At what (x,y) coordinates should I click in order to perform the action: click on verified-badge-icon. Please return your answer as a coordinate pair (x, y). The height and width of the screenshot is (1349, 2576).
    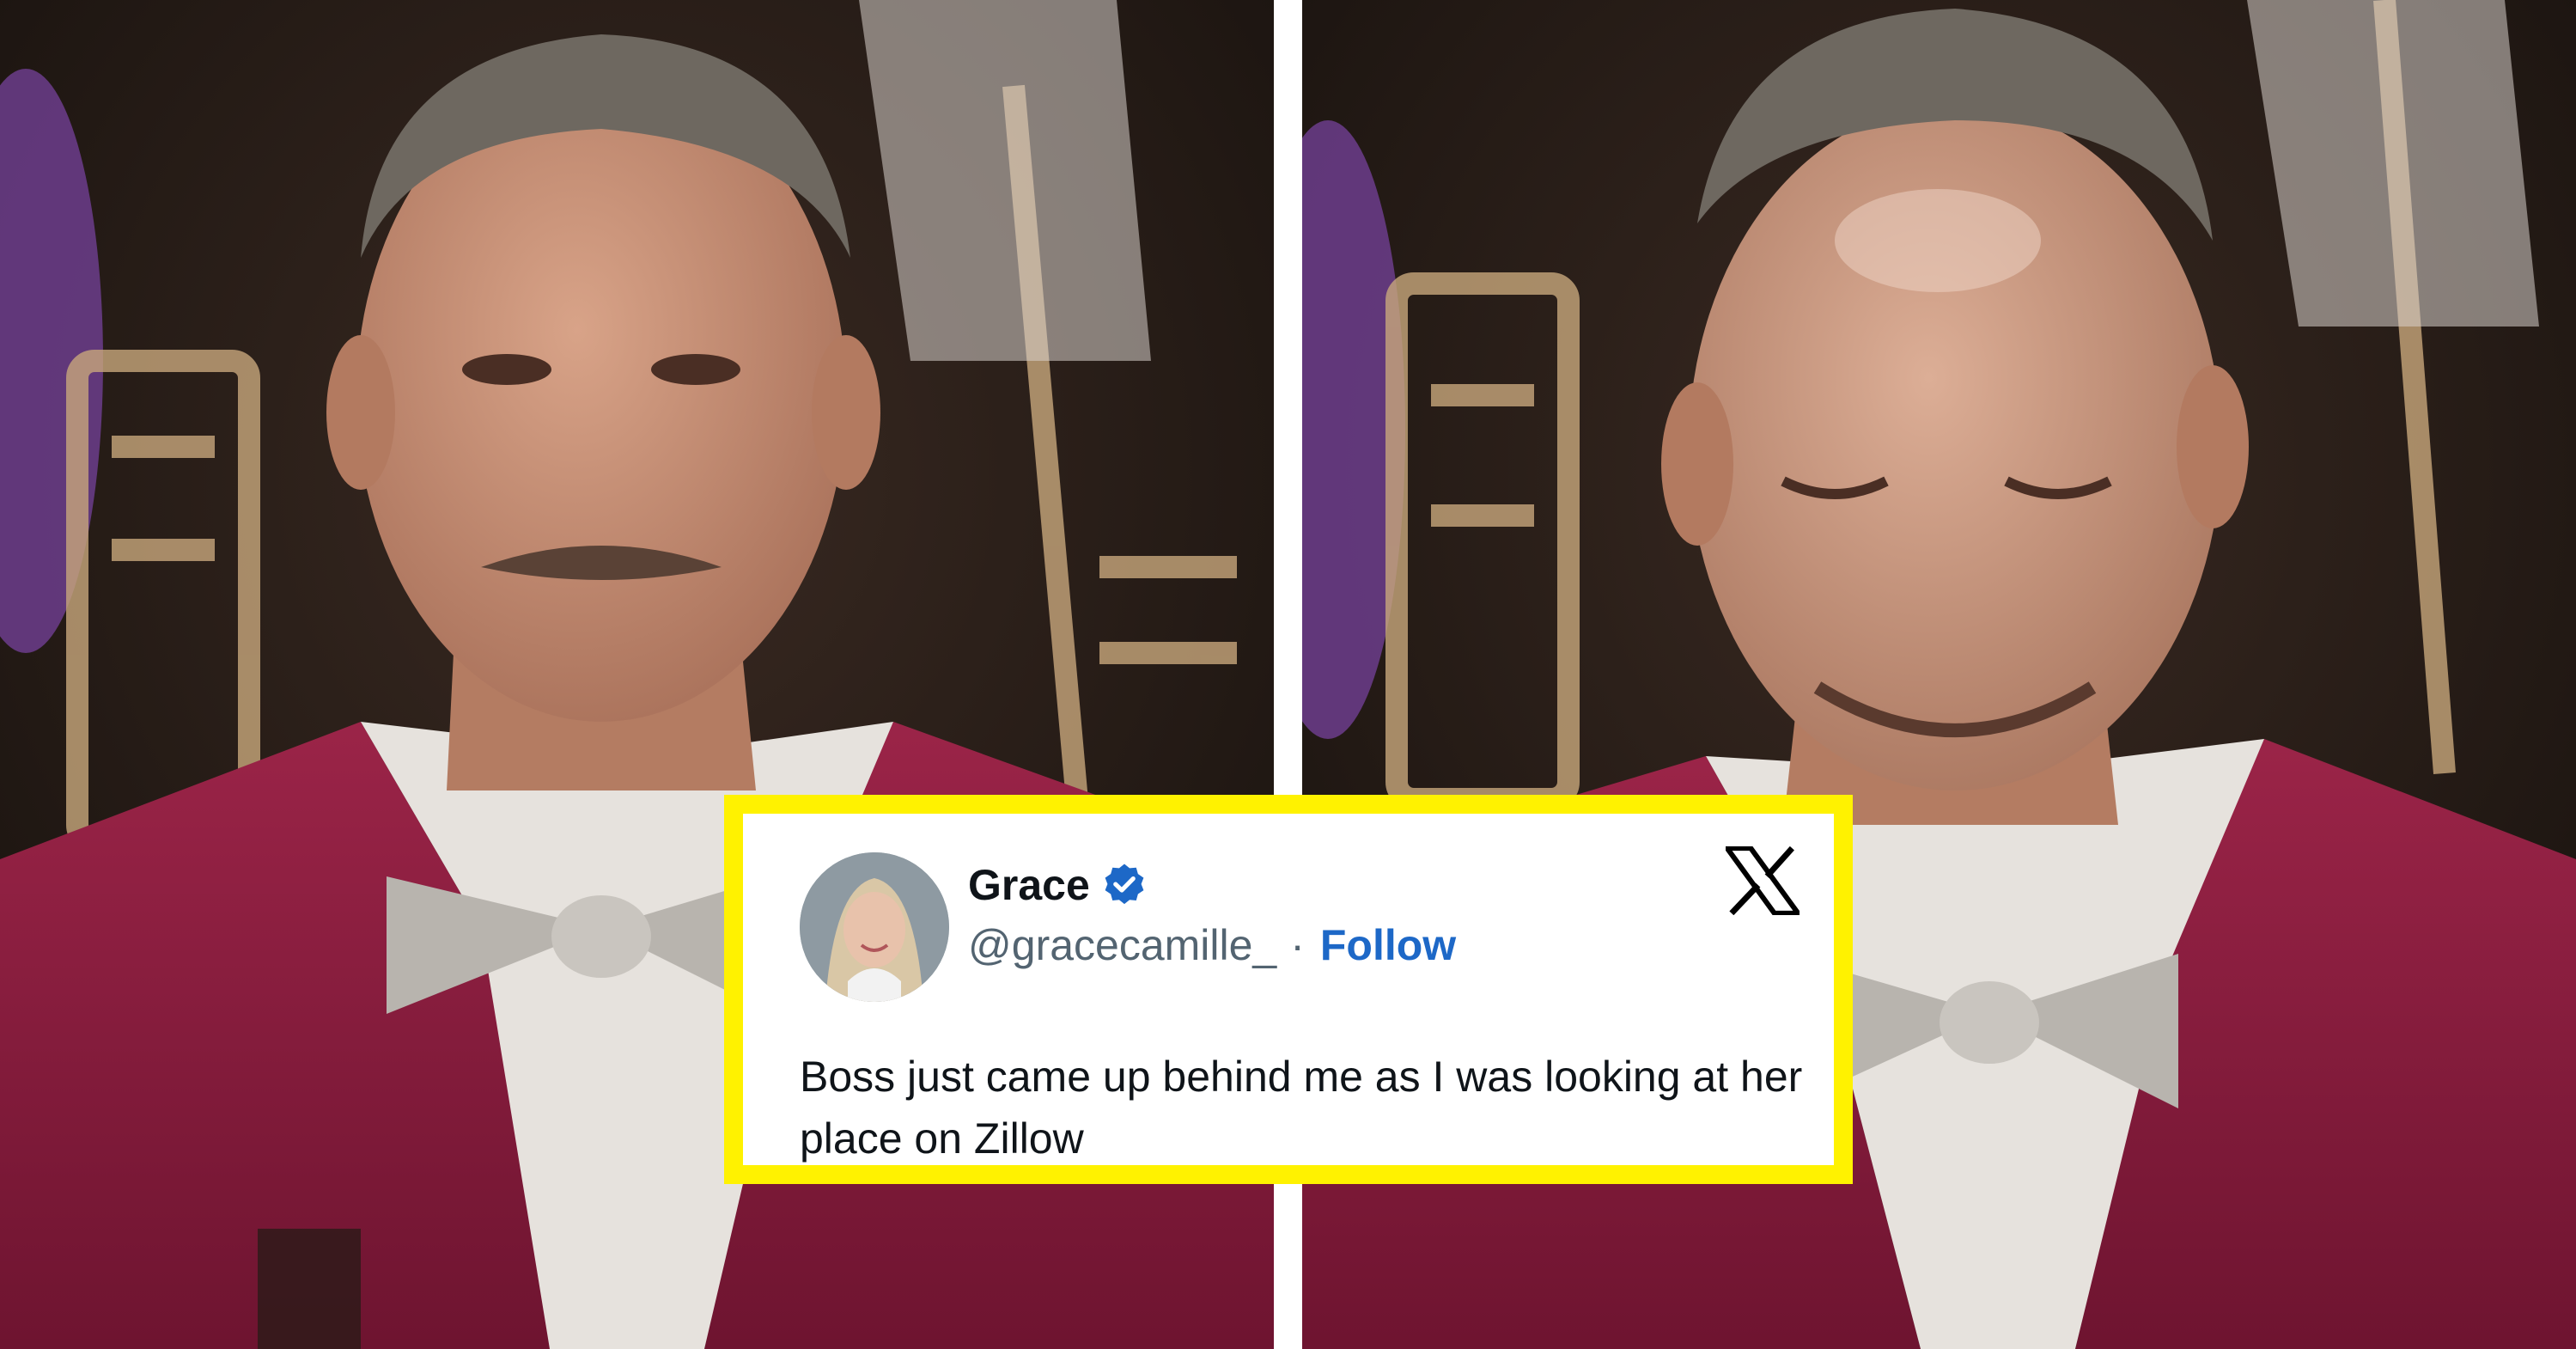
    Looking at the image, I should click on (1124, 885).